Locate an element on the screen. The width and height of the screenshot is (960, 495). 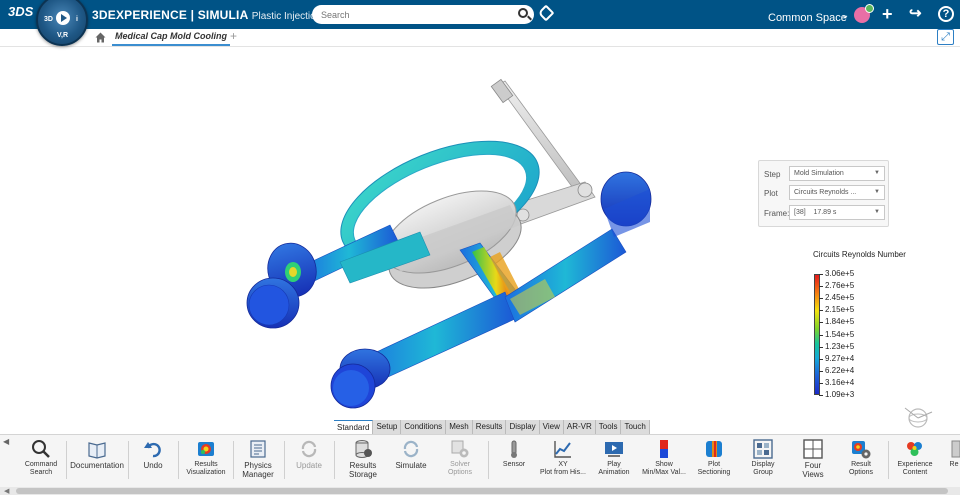
play-icon is located at coordinates (63, 18).